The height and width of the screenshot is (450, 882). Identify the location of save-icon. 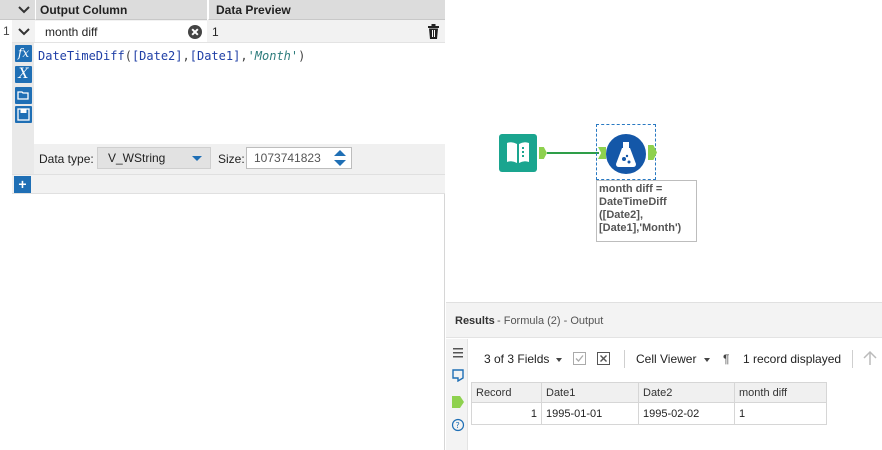
(23, 114).